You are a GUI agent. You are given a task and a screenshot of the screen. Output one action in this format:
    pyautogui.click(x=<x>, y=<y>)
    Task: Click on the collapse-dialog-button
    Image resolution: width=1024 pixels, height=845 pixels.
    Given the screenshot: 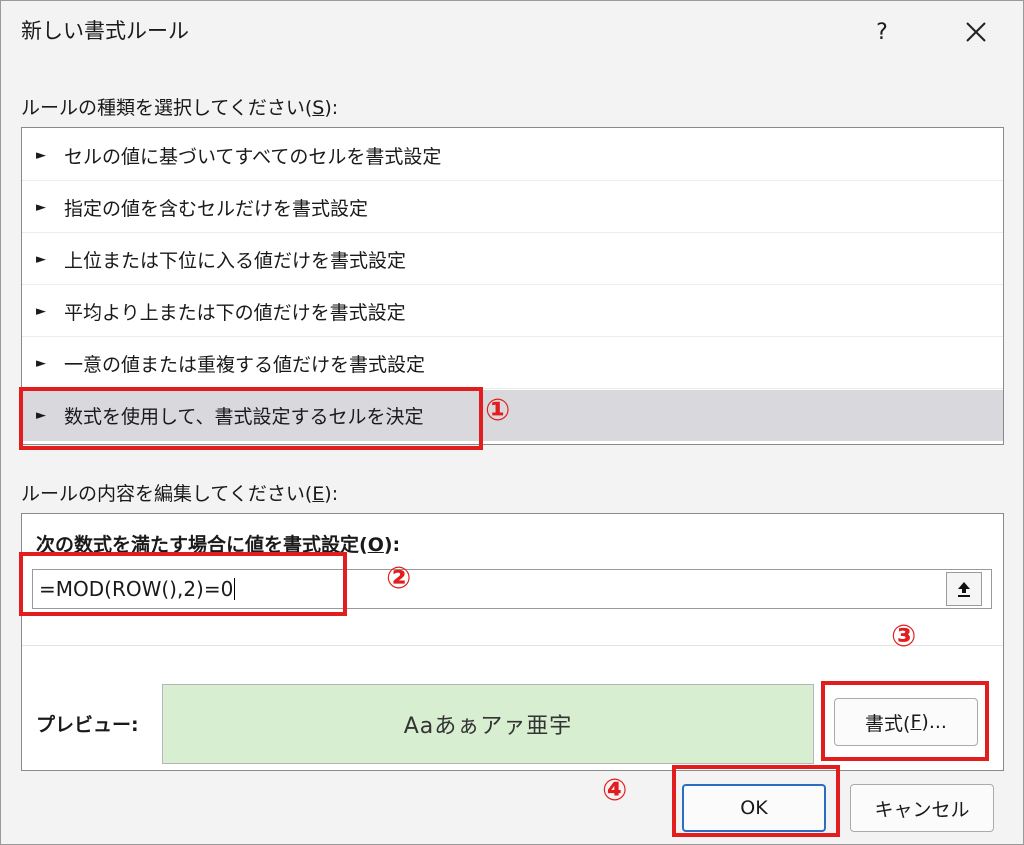 What is the action you would take?
    pyautogui.click(x=964, y=589)
    